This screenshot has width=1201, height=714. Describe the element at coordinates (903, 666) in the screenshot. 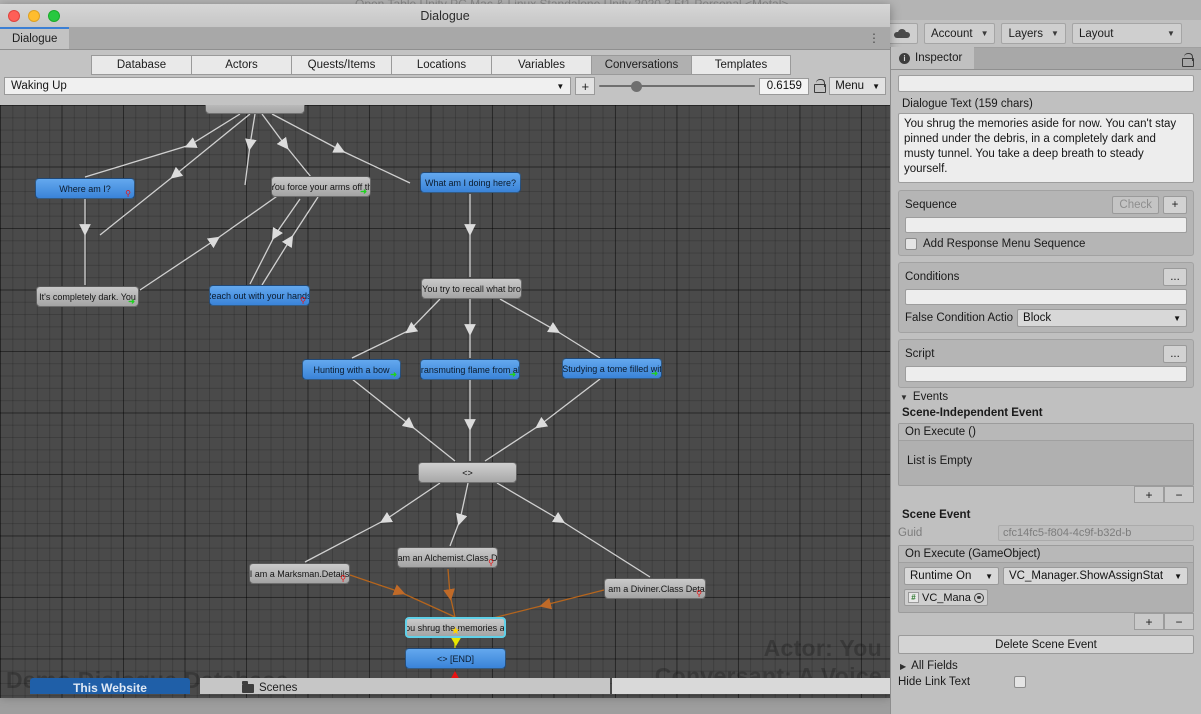

I see `triangle-right-icon: ▶` at that location.